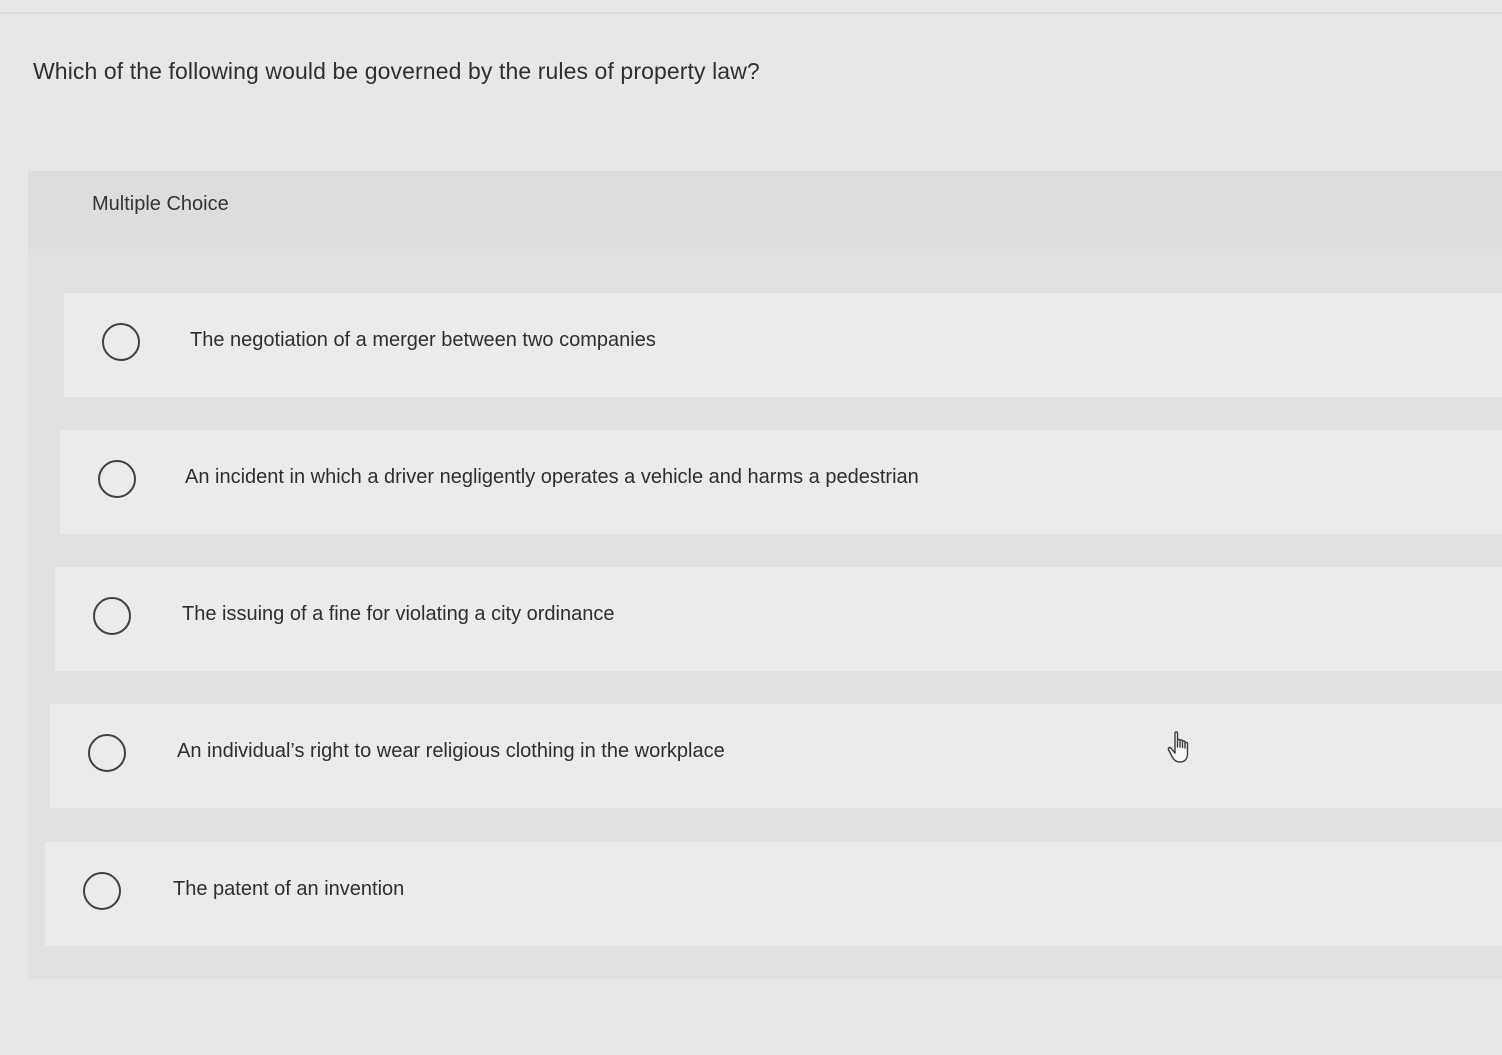  Describe the element at coordinates (289, 889) in the screenshot. I see `choice-label: The patent of an invention` at that location.